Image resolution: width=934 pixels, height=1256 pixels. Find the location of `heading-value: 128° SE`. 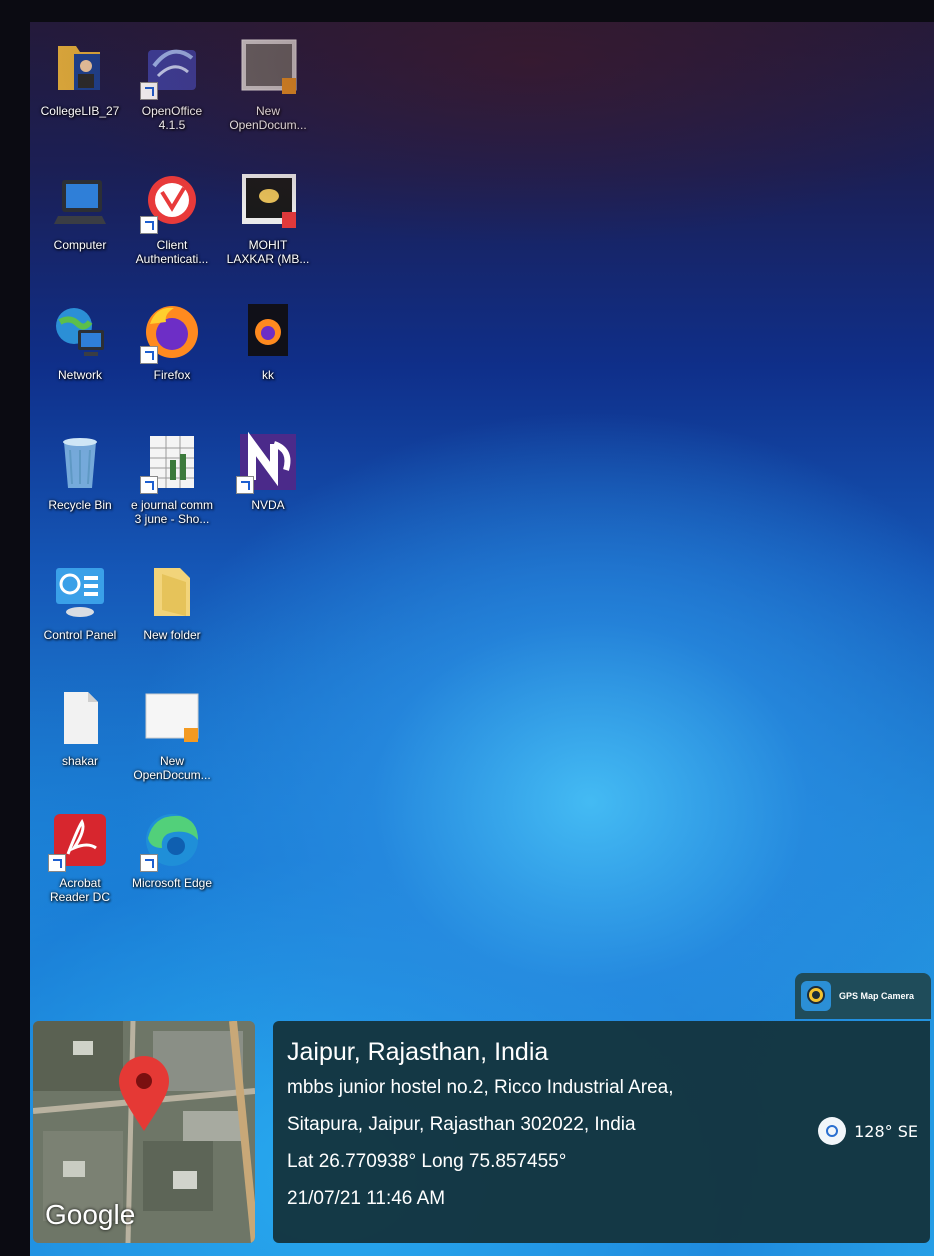

heading-value: 128° SE is located at coordinates (886, 1131).